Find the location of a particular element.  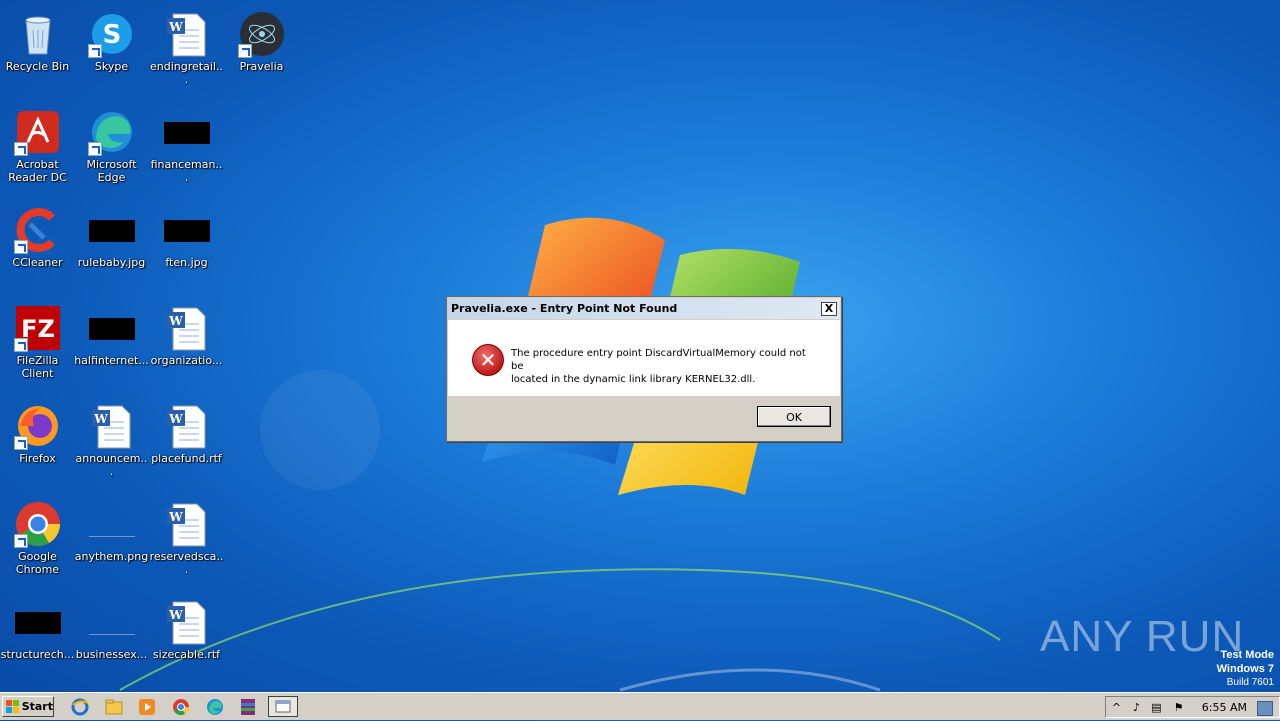

desktop-icon-label: Microsoft Edge is located at coordinates (111, 171).